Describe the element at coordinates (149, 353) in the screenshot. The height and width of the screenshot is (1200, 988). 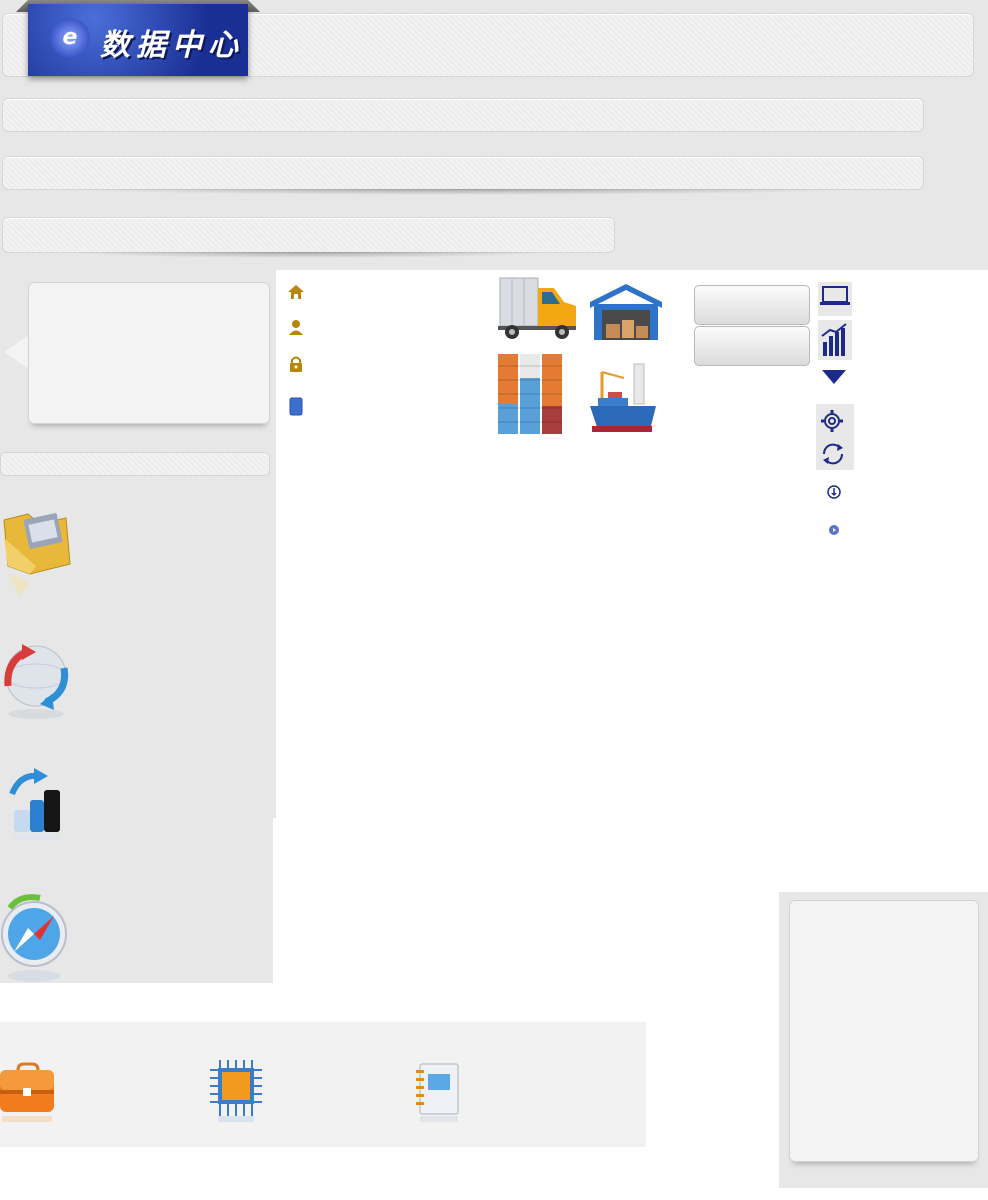
I see `callout-box` at that location.